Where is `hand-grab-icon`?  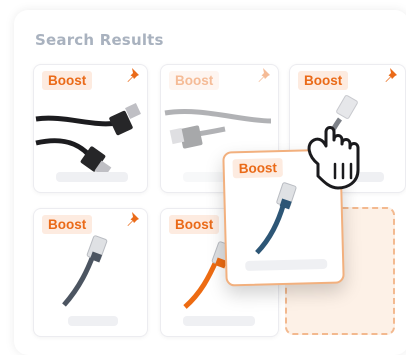
hand-grab-icon is located at coordinates (333, 158).